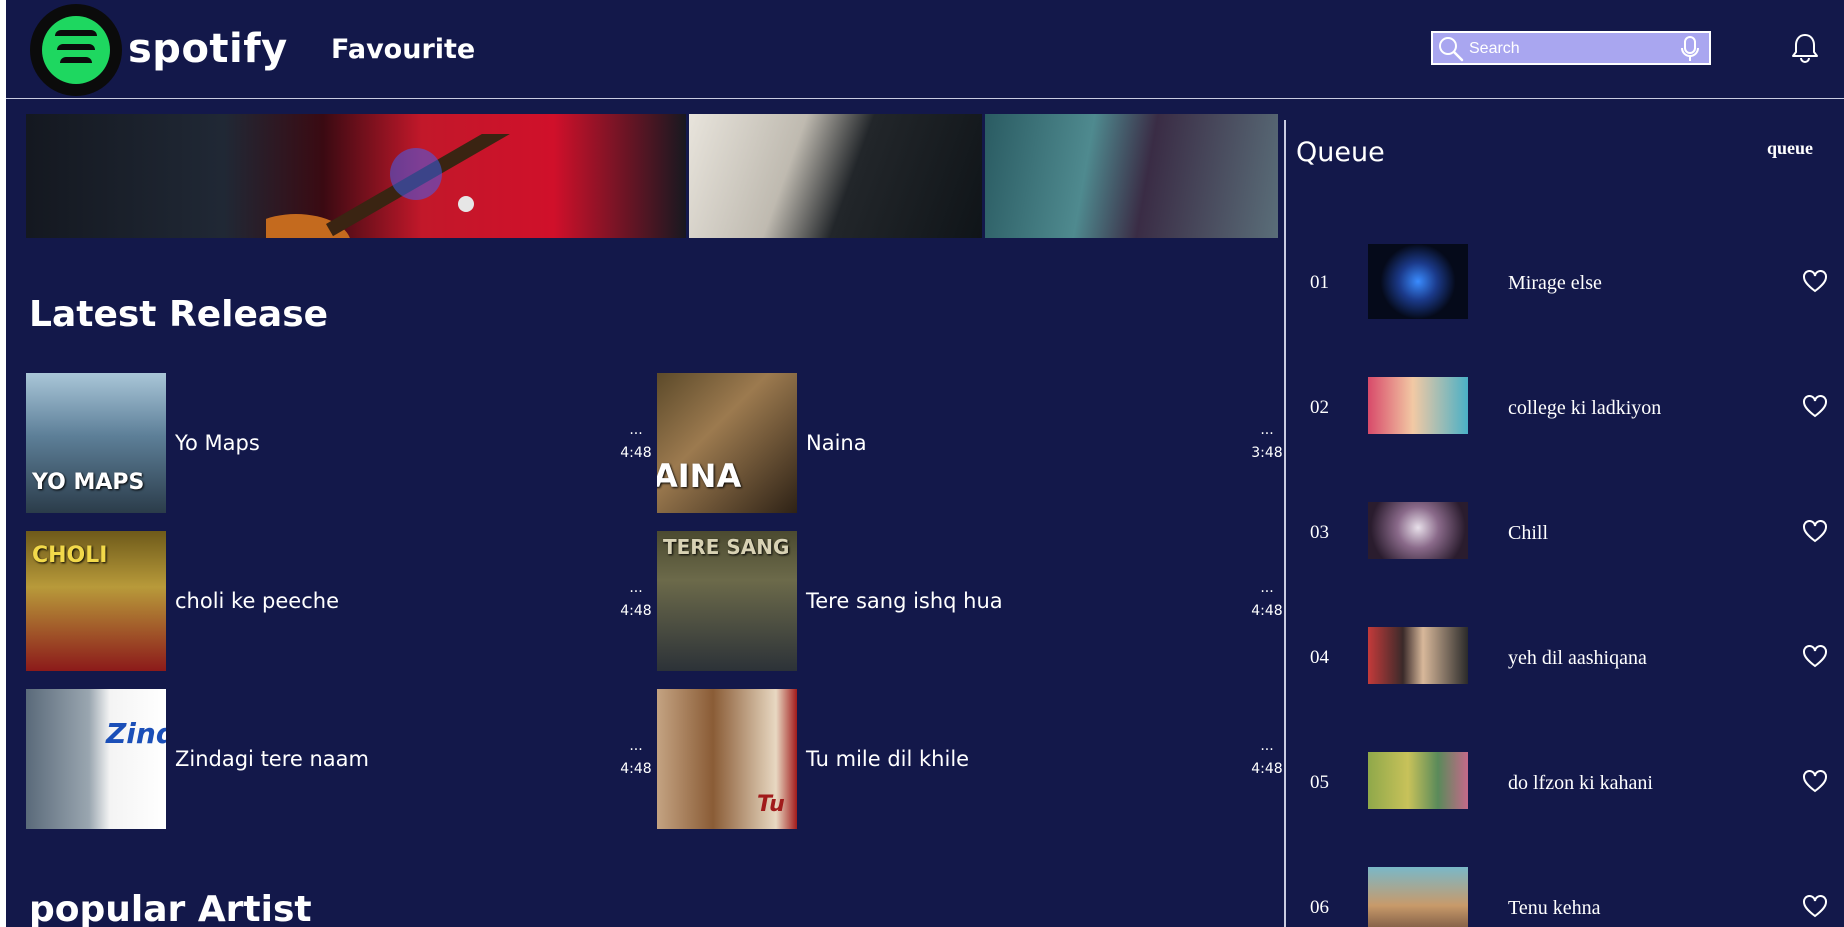 The width and height of the screenshot is (1844, 927). Describe the element at coordinates (179, 314) in the screenshot. I see `latest-release-title: Latest Release` at that location.